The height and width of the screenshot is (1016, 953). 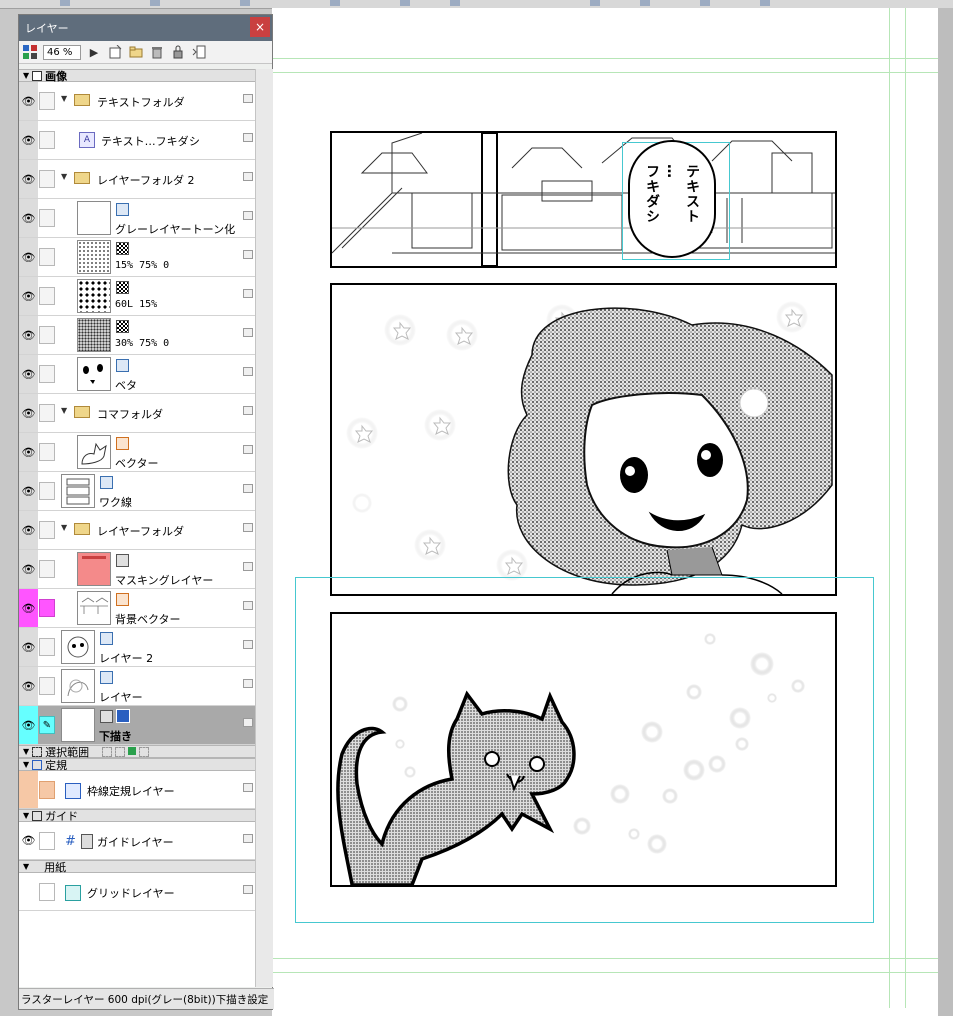 I want to click on layer-row: 👁 マスキングレイヤー, so click(x=137, y=569).